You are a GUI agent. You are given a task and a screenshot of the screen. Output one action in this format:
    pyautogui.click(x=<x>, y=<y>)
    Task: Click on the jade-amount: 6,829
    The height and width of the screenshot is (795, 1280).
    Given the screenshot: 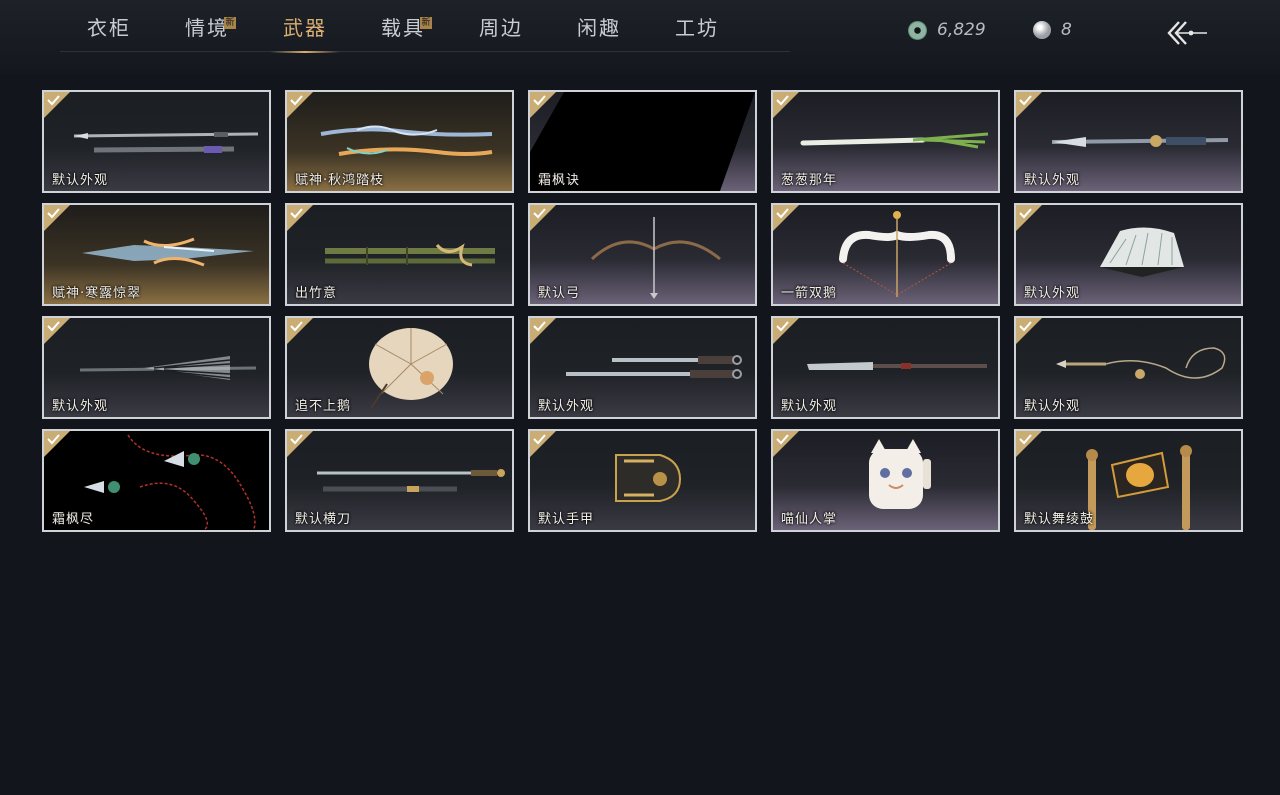 What is the action you would take?
    pyautogui.click(x=961, y=30)
    